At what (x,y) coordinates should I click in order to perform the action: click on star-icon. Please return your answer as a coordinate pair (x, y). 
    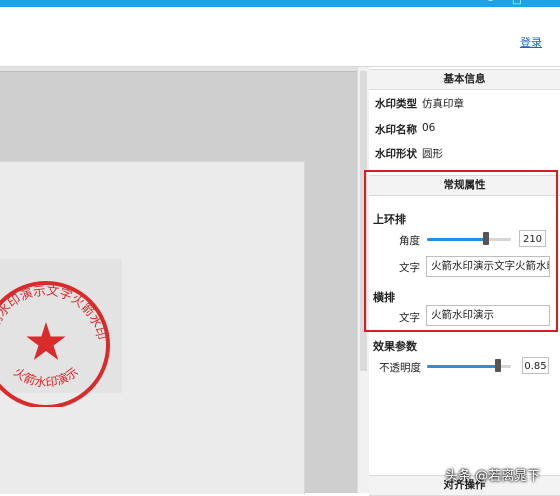
    Looking at the image, I should click on (46, 341).